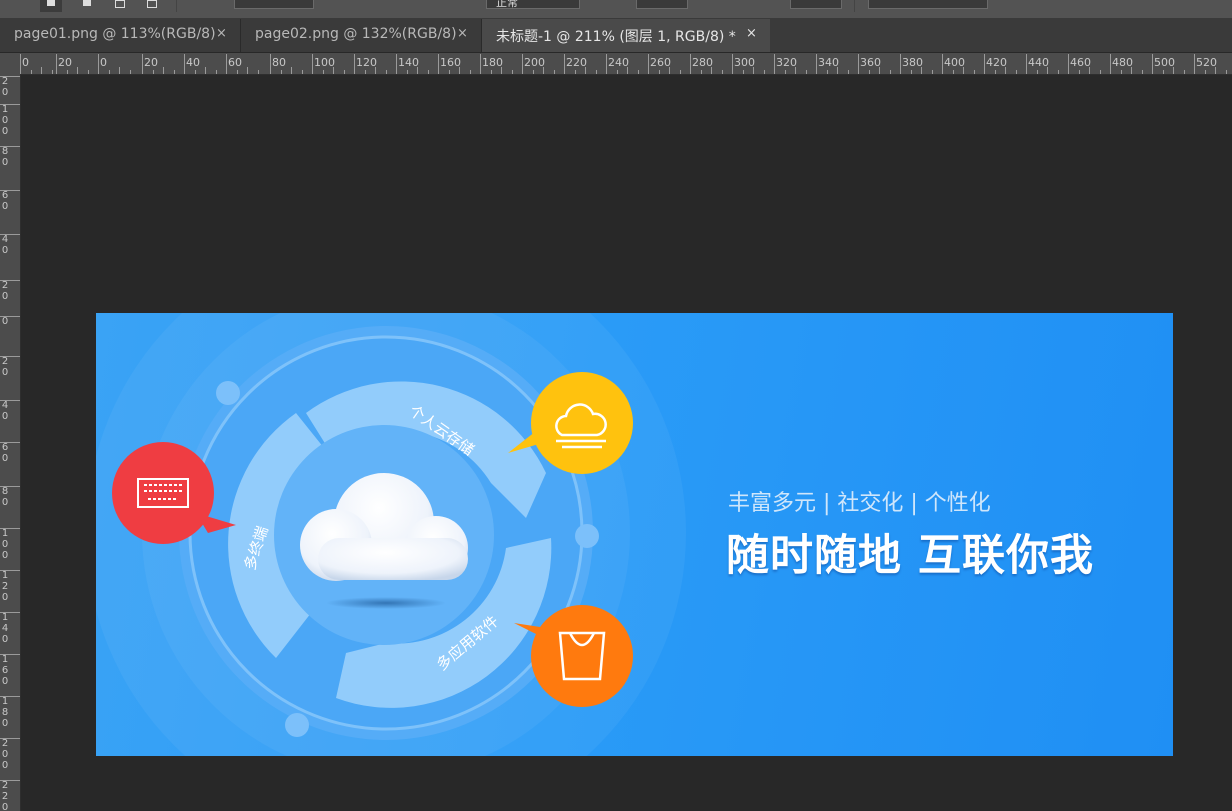 This screenshot has height=811, width=1232. What do you see at coordinates (176, 6) in the screenshot?
I see `toolbar-divider` at bounding box center [176, 6].